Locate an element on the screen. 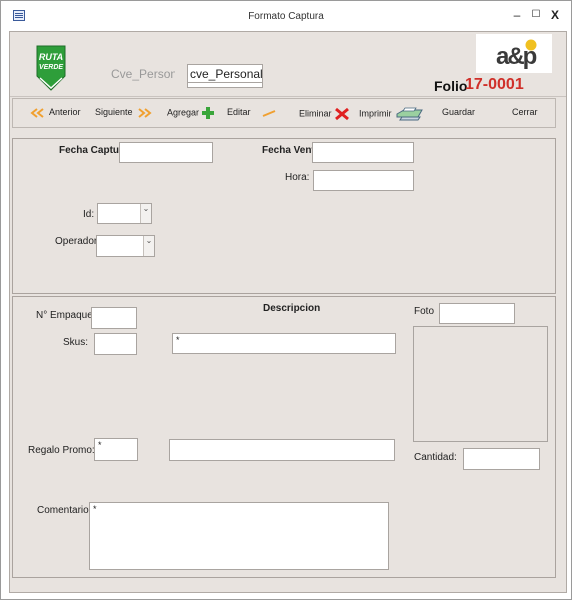 The height and width of the screenshot is (600, 572). anterior-button: Anterior is located at coordinates (55, 112).